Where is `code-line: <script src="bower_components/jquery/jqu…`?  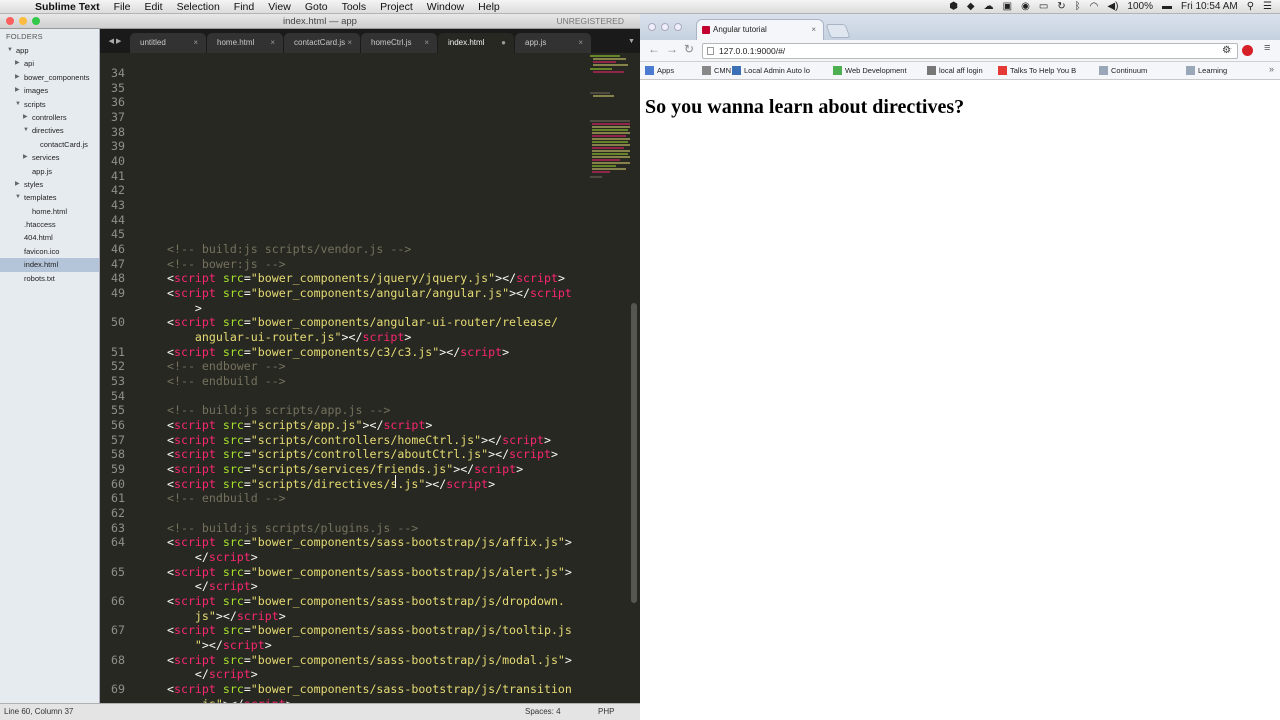 code-line: <script src="bower_components/jquery/jqu… is located at coordinates (366, 278).